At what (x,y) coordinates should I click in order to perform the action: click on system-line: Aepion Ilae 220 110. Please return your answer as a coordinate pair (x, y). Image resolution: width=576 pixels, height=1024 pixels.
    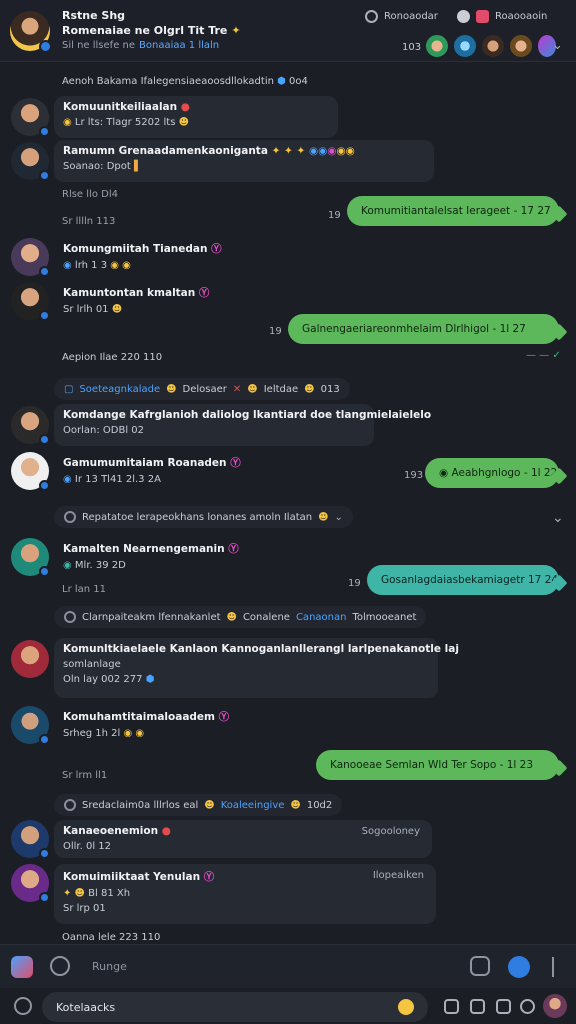
    Looking at the image, I should click on (112, 357).